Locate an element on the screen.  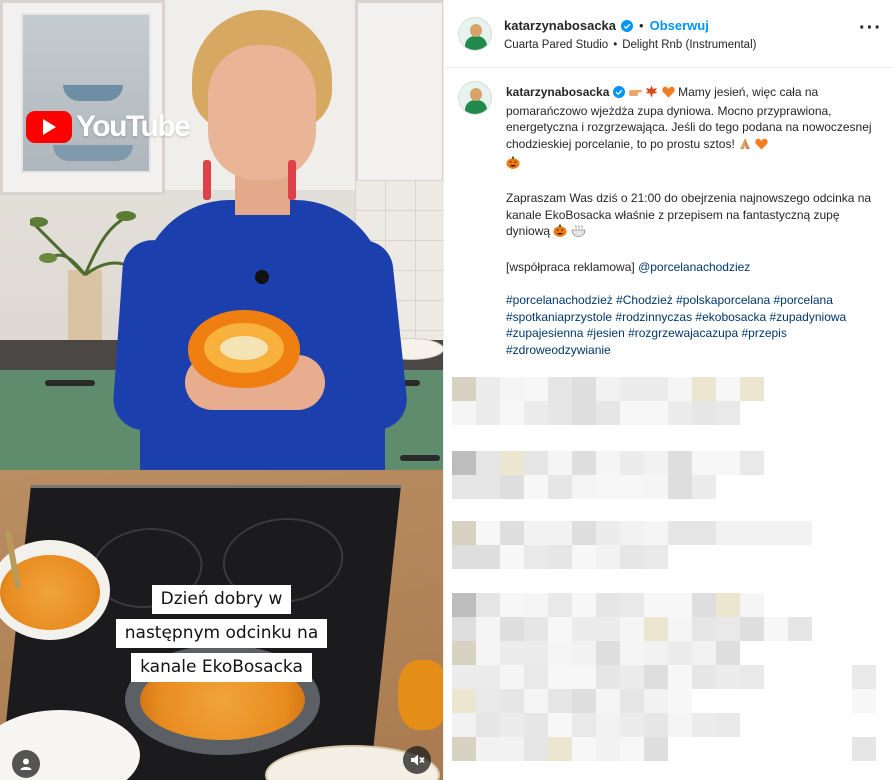
pointing-hand-emoji-icon is located at coordinates (635, 94).